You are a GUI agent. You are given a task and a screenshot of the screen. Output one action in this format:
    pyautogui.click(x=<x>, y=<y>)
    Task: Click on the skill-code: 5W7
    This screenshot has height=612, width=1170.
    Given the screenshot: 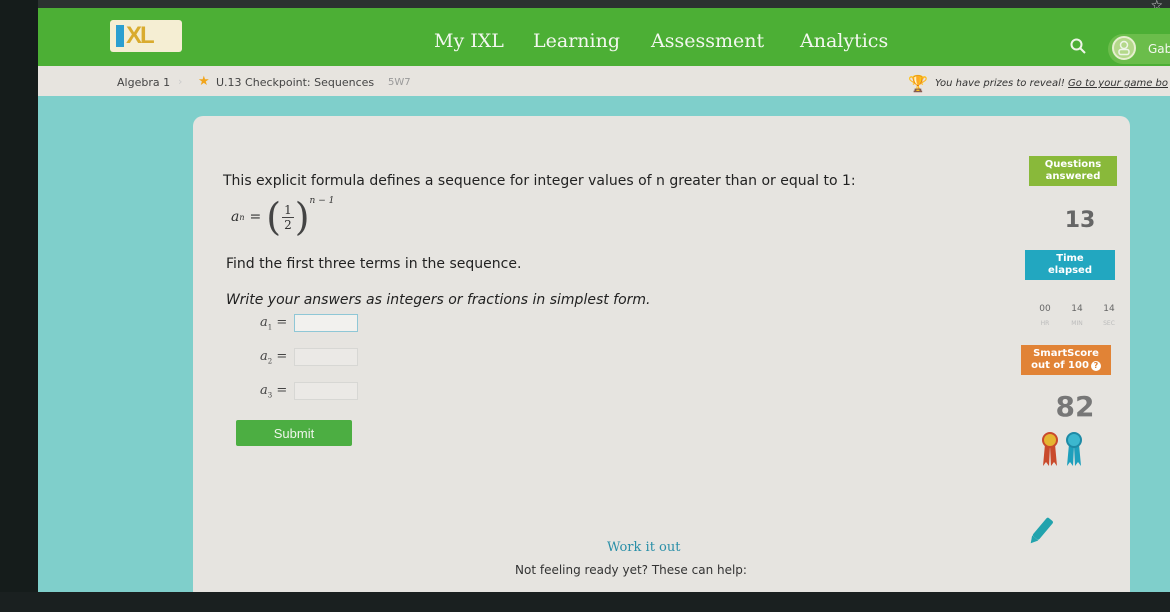 What is the action you would take?
    pyautogui.click(x=399, y=82)
    